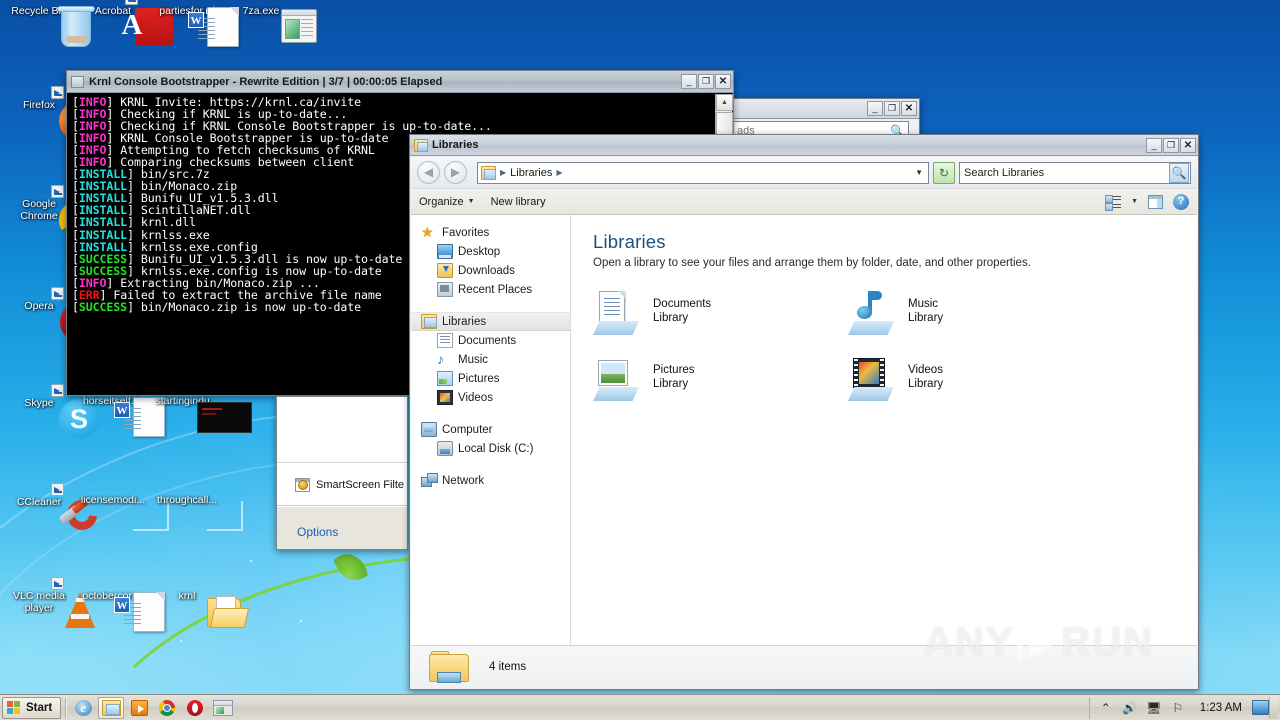 This screenshot has width=1280, height=720. Describe the element at coordinates (490, 321) in the screenshot. I see `sidebar-item-libraries: Libraries` at that location.